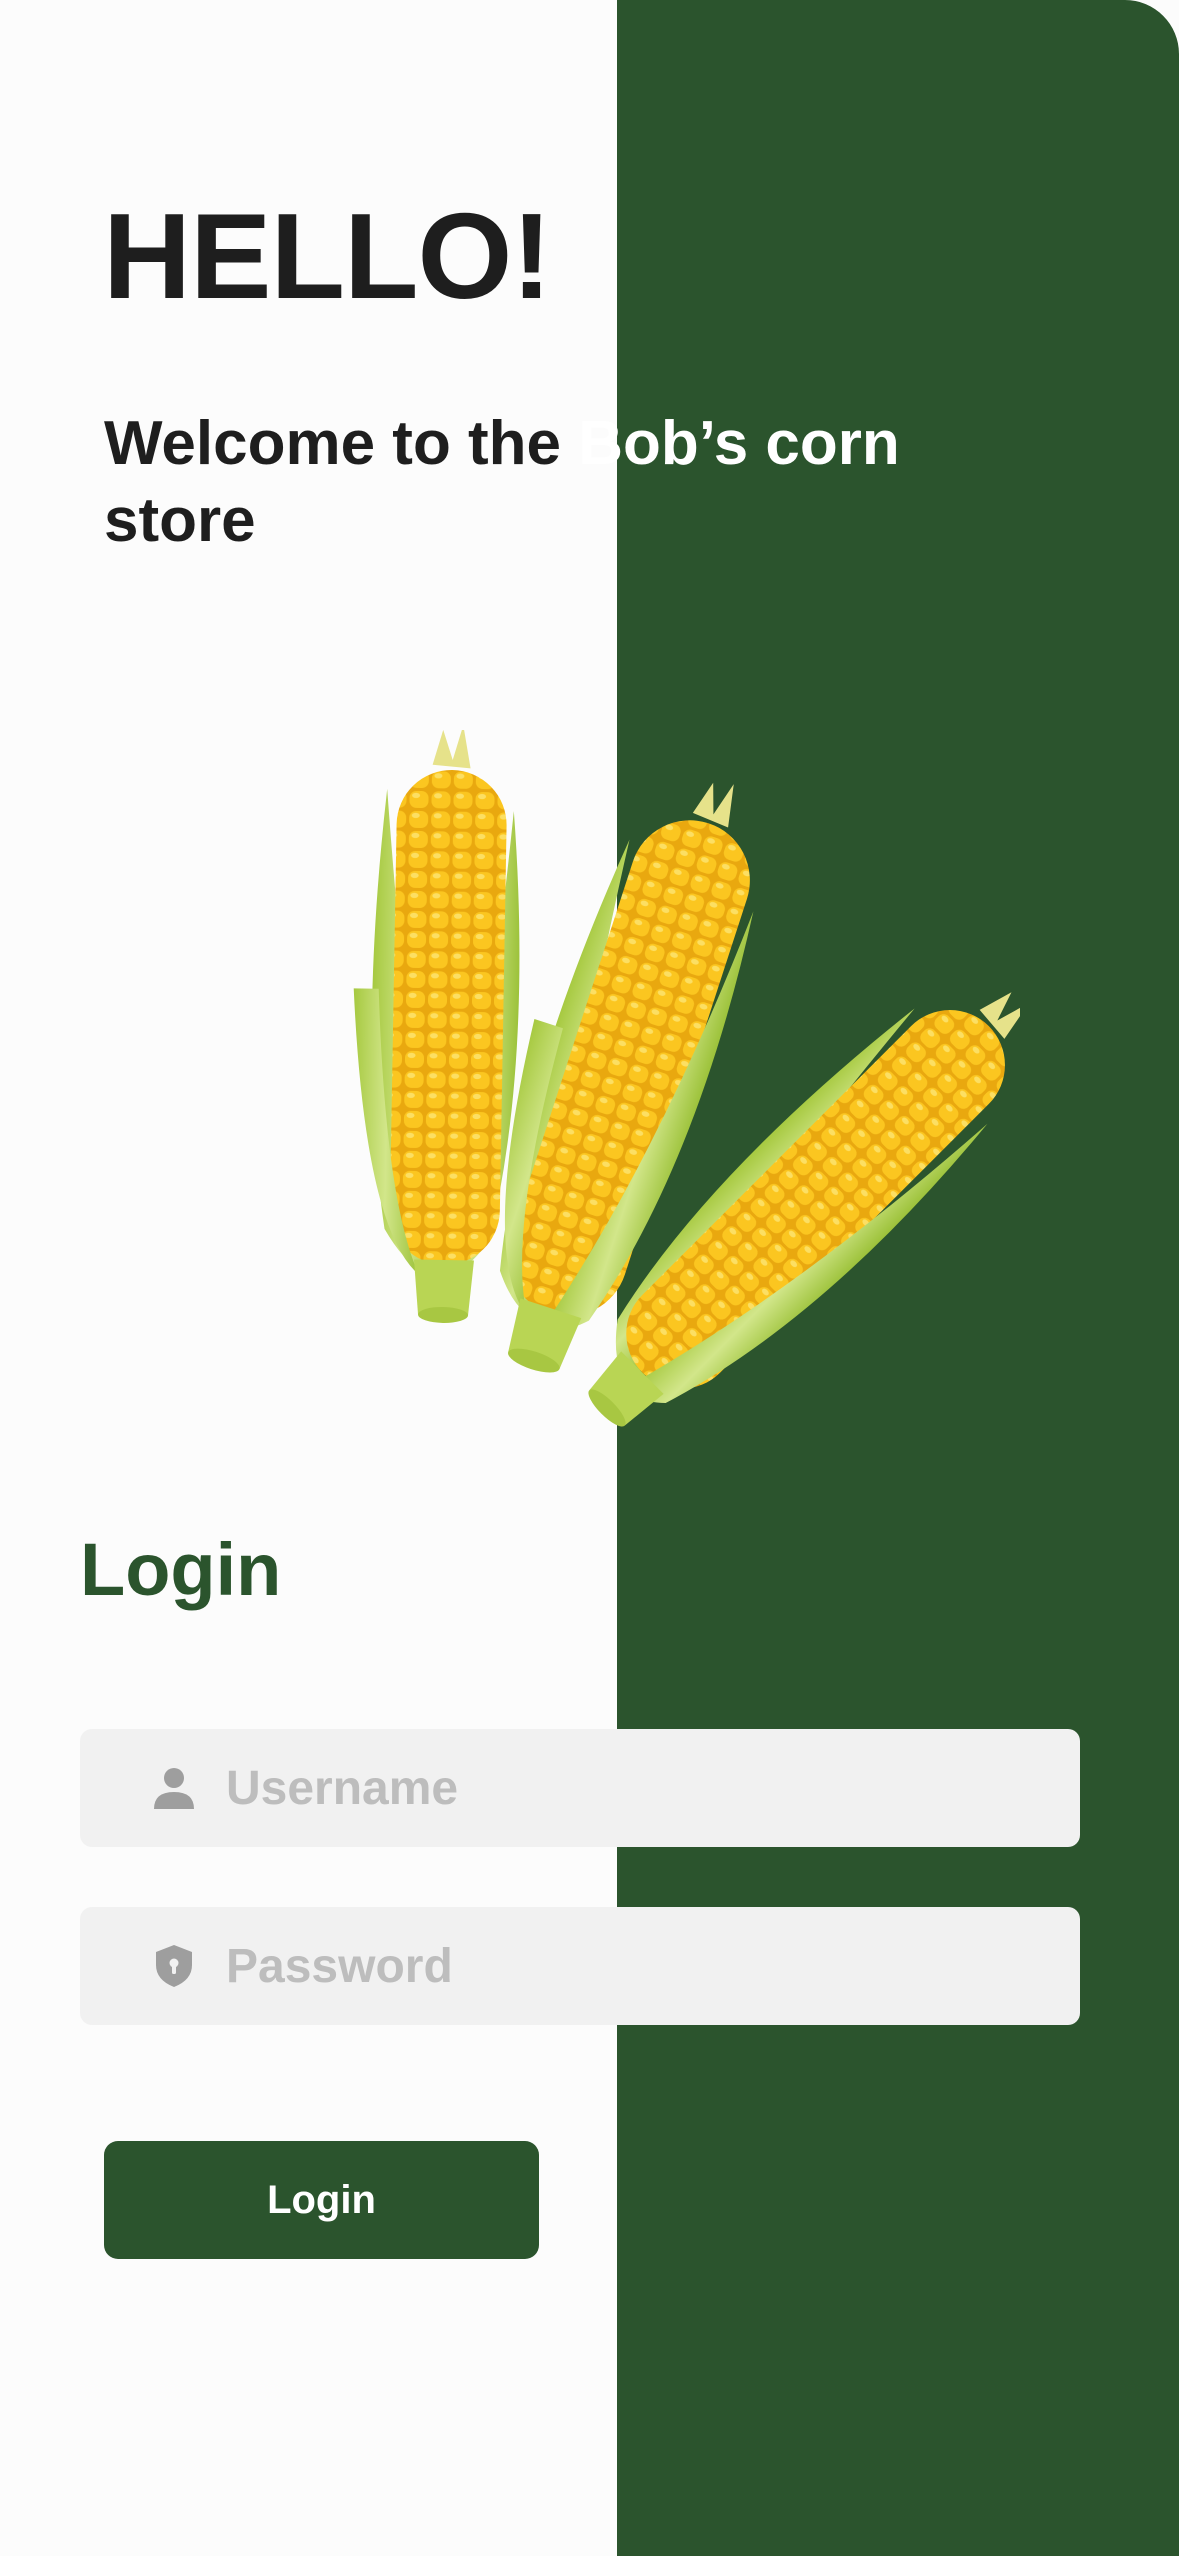 This screenshot has width=1179, height=2556. Describe the element at coordinates (327, 256) in the screenshot. I see `greeting-heading: HELLO!` at that location.